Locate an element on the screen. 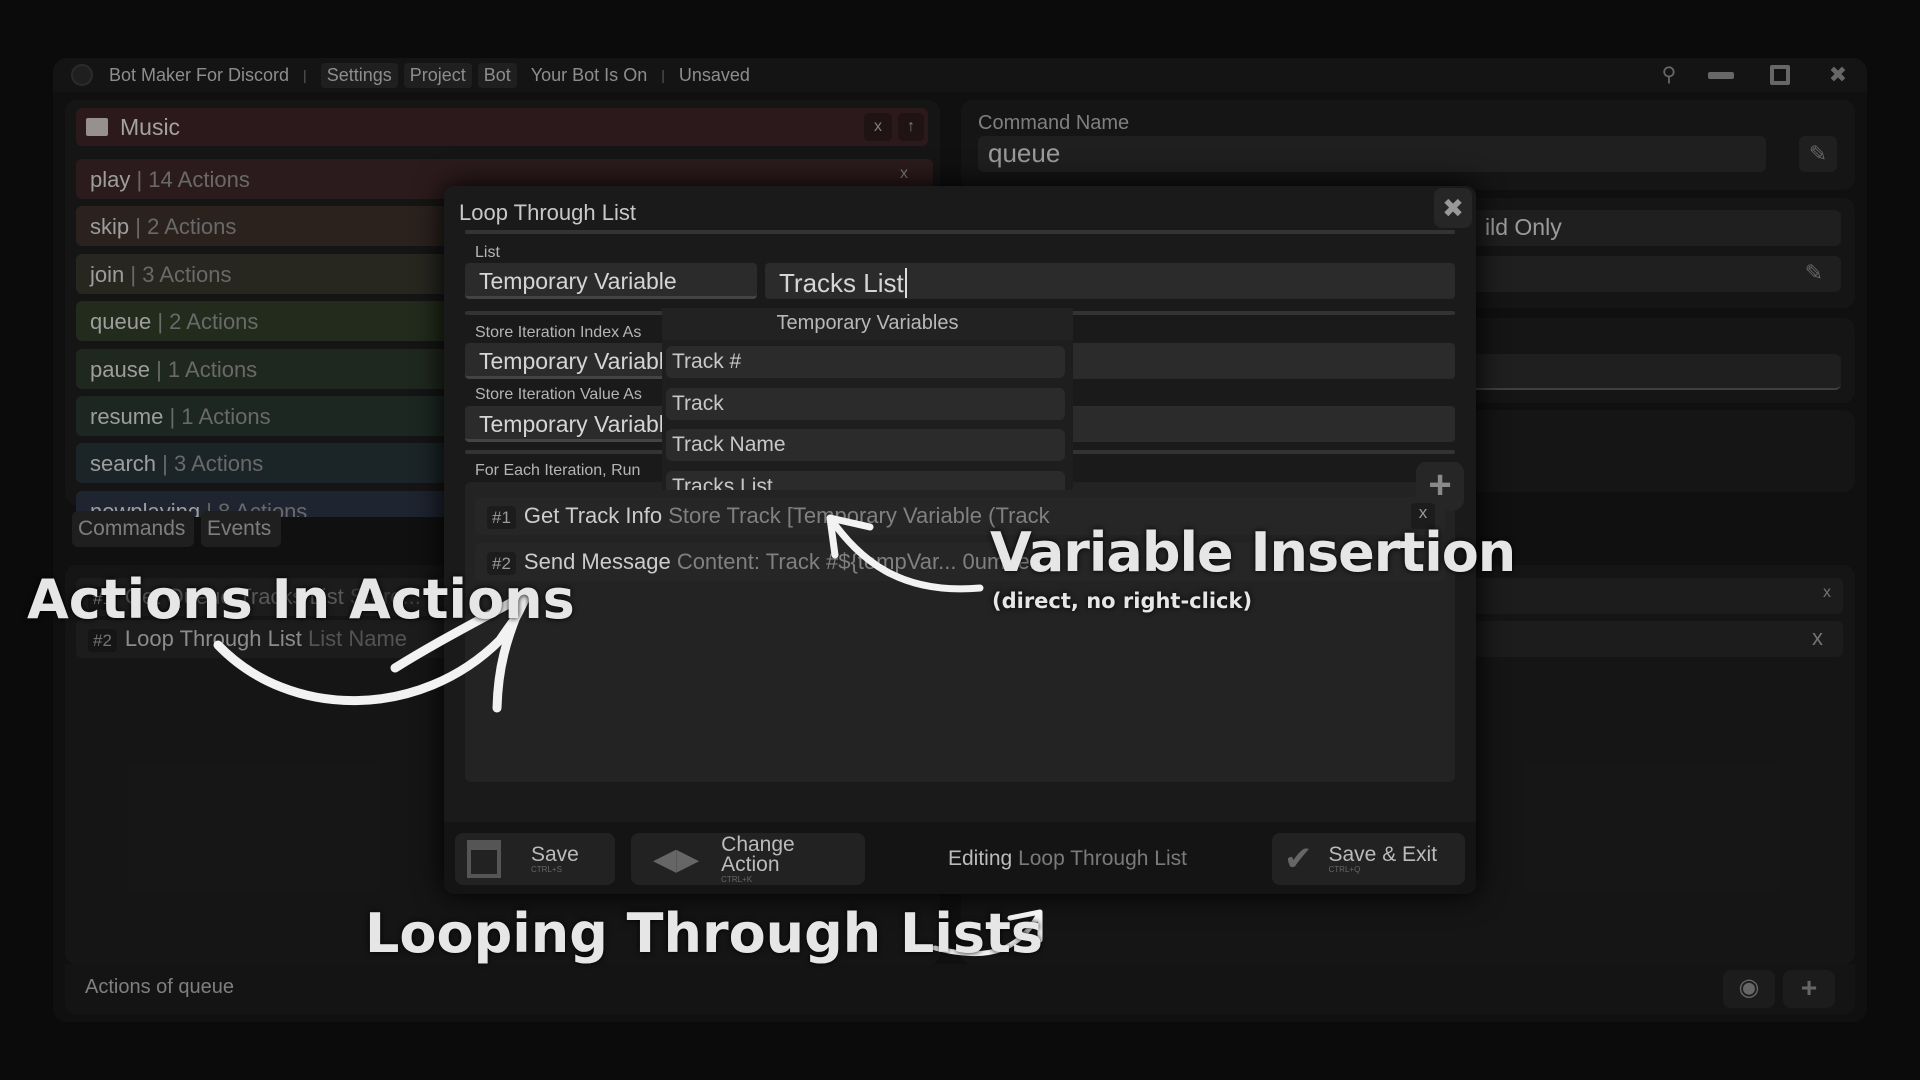 This screenshot has height=1080, width=1920. annotation-variable-insertion: Variable Insertion is located at coordinates (1253, 552).